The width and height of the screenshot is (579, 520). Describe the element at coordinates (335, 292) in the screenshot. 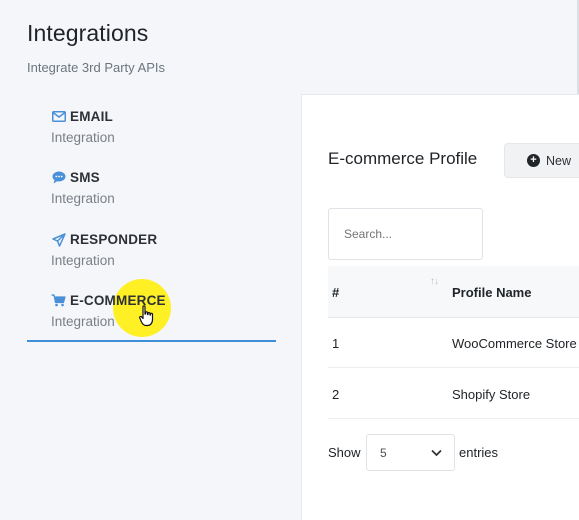

I see `column-header-number: #` at that location.